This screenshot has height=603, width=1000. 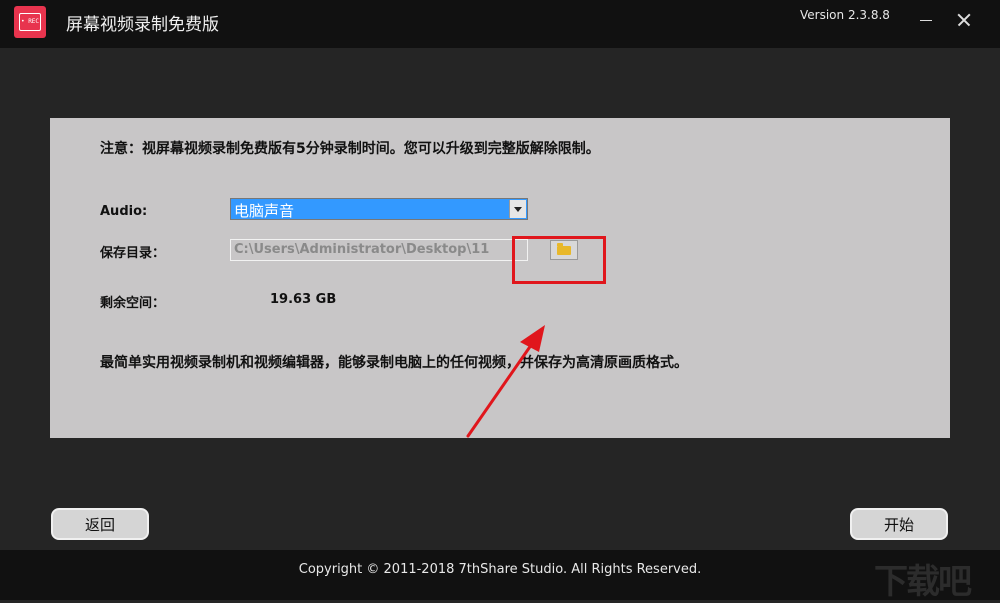 I want to click on free-space-label: 剩余空间：, so click(x=133, y=303).